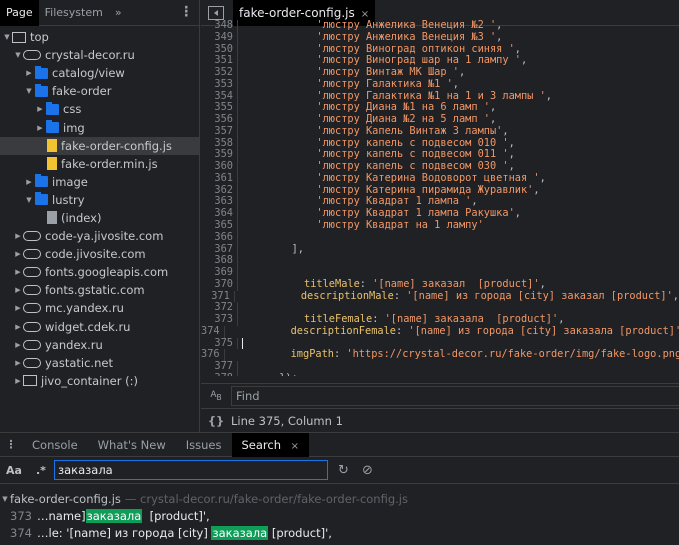 The width and height of the screenshot is (679, 545). What do you see at coordinates (52, 146) in the screenshot?
I see `js-file-icon` at bounding box center [52, 146].